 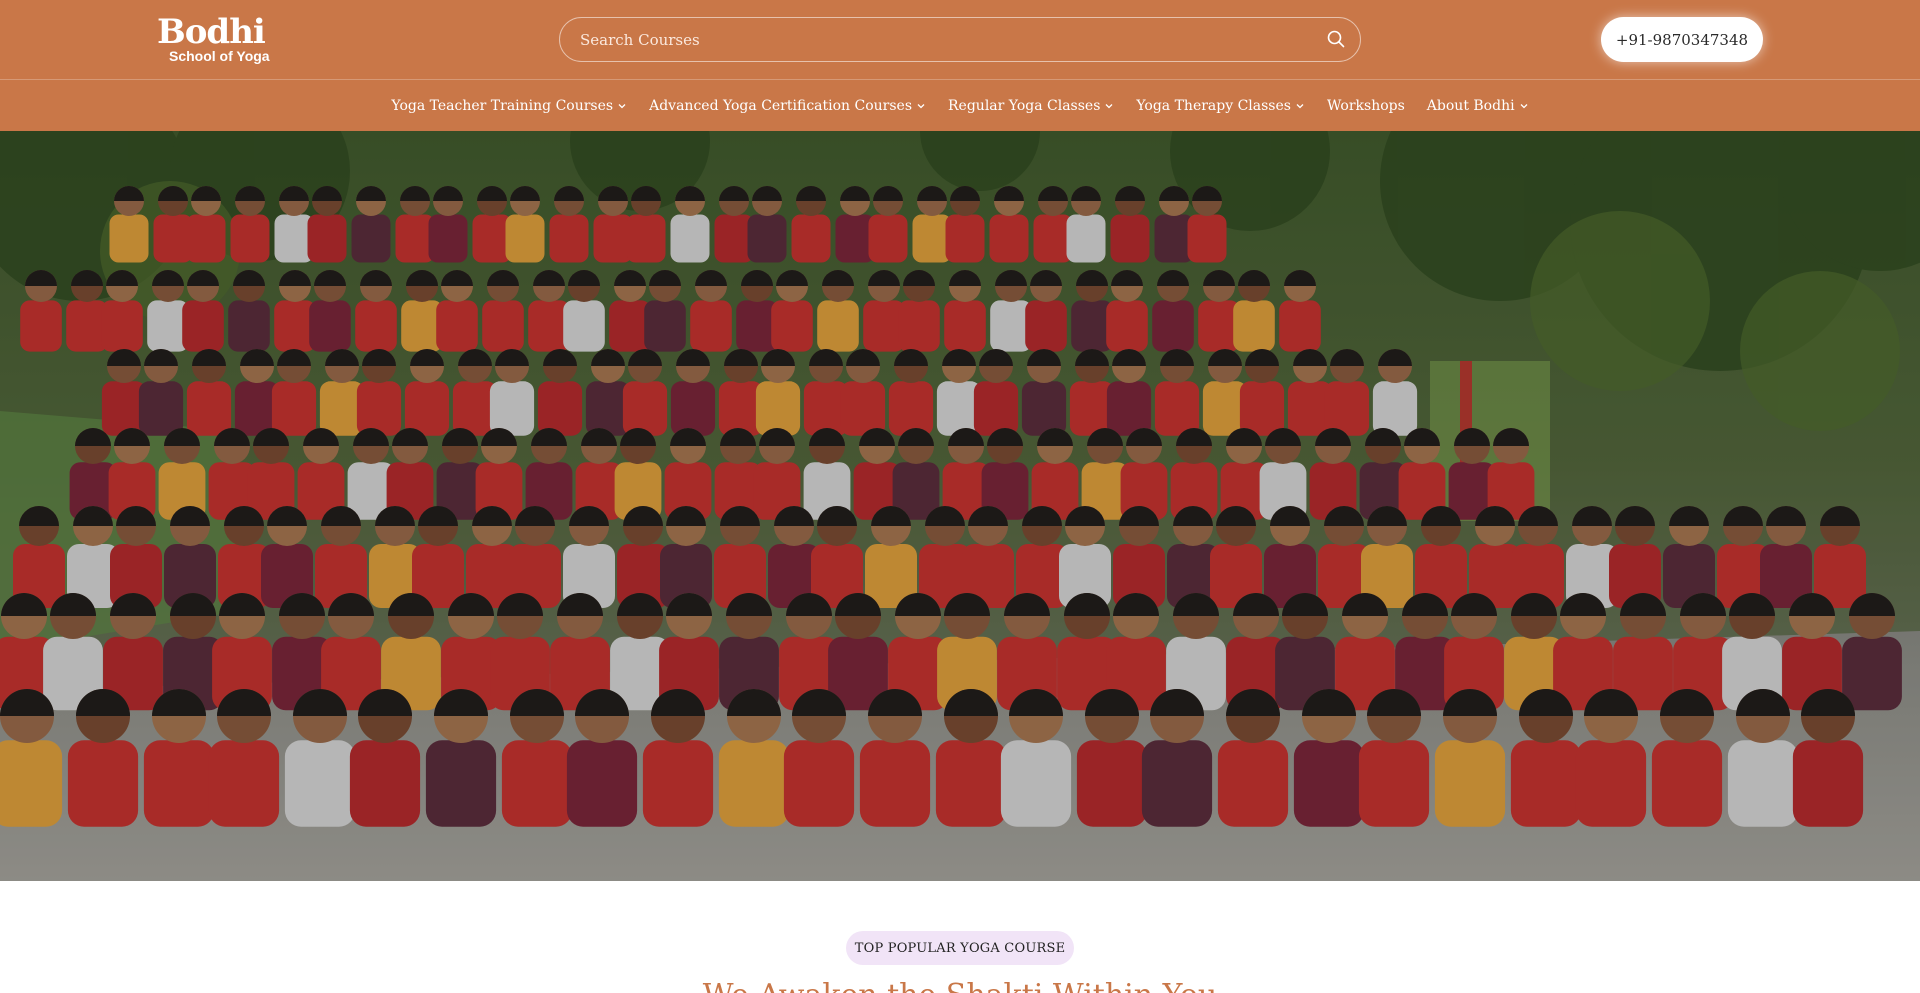 I want to click on logo: Bodhi School of Yoga, so click(x=213, y=39).